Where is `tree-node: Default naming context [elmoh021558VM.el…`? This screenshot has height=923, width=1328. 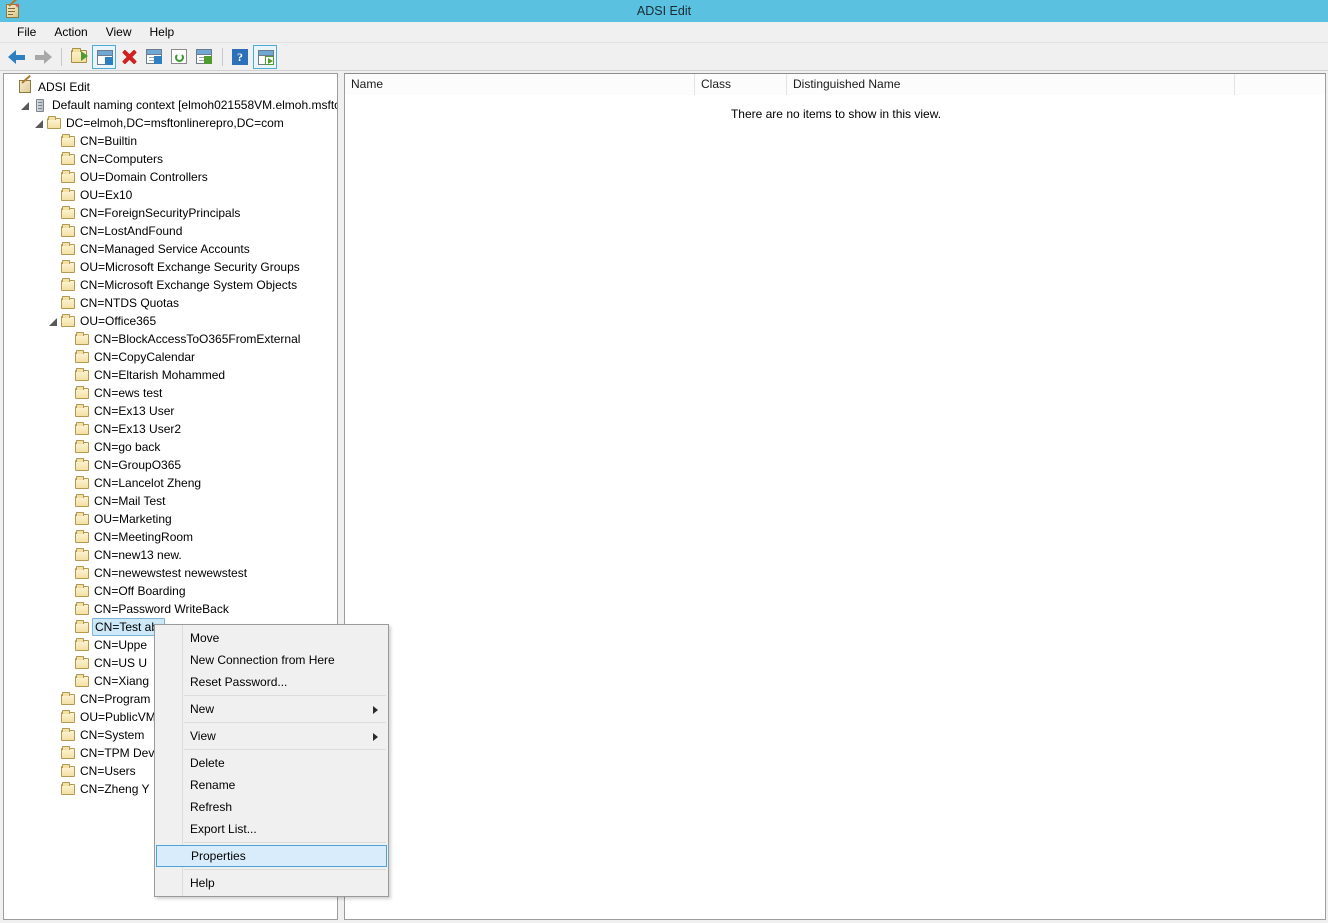
tree-node: Default naming context [elmoh021558VM.el… is located at coordinates (170, 105).